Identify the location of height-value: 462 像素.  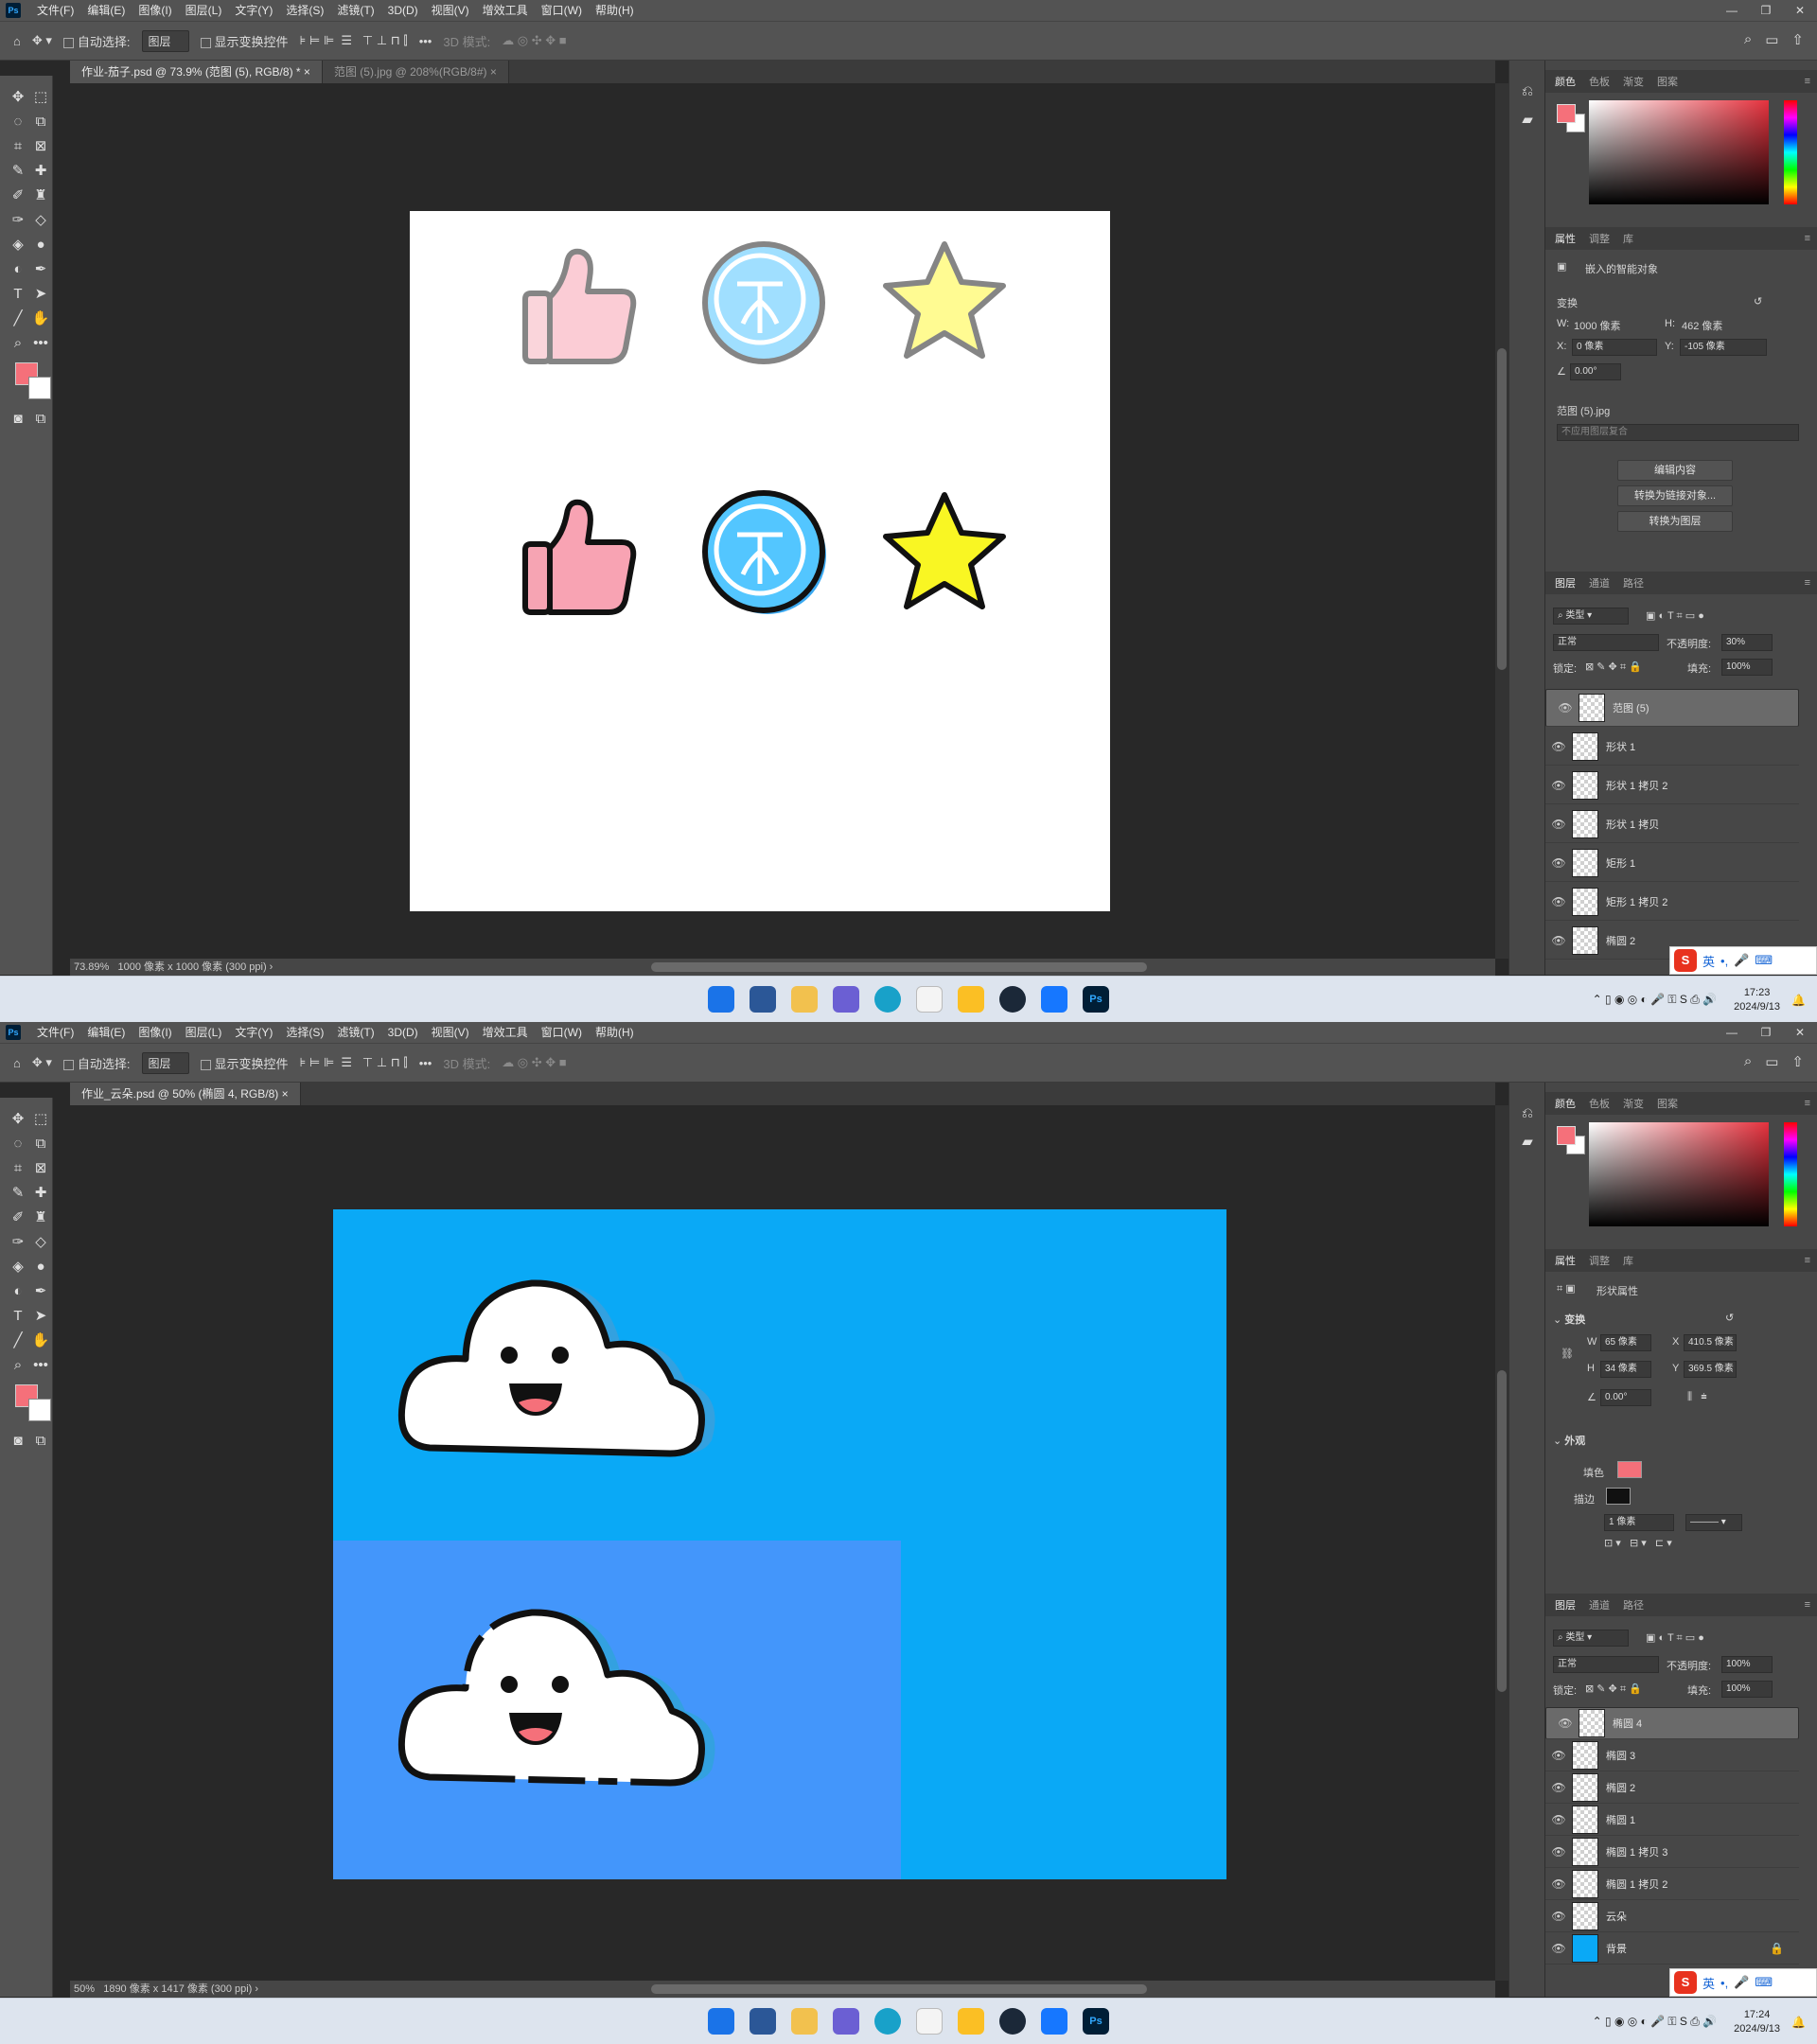
(1702, 325).